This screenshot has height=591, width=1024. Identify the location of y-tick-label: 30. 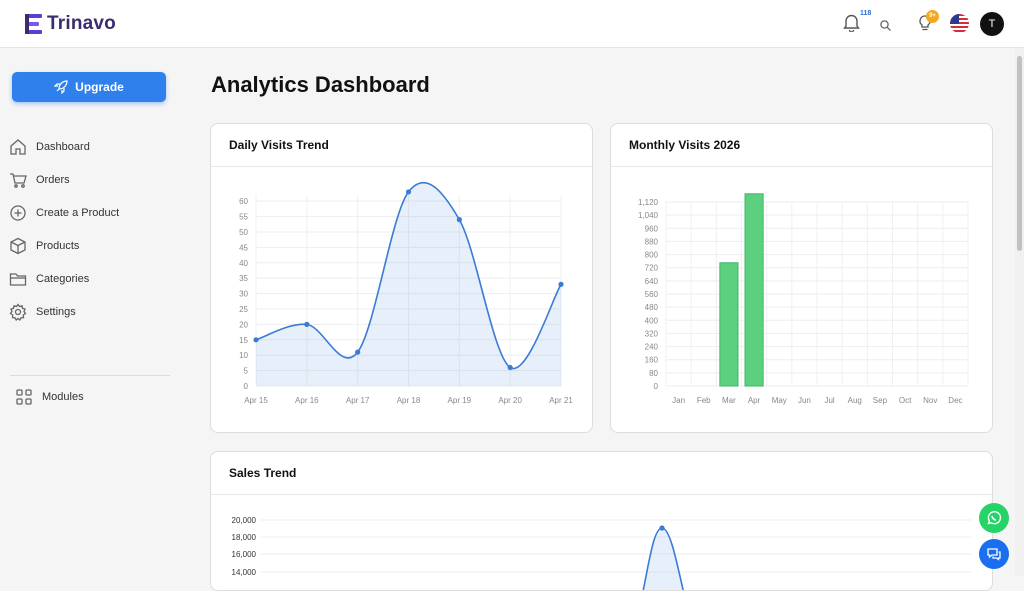
(243, 294).